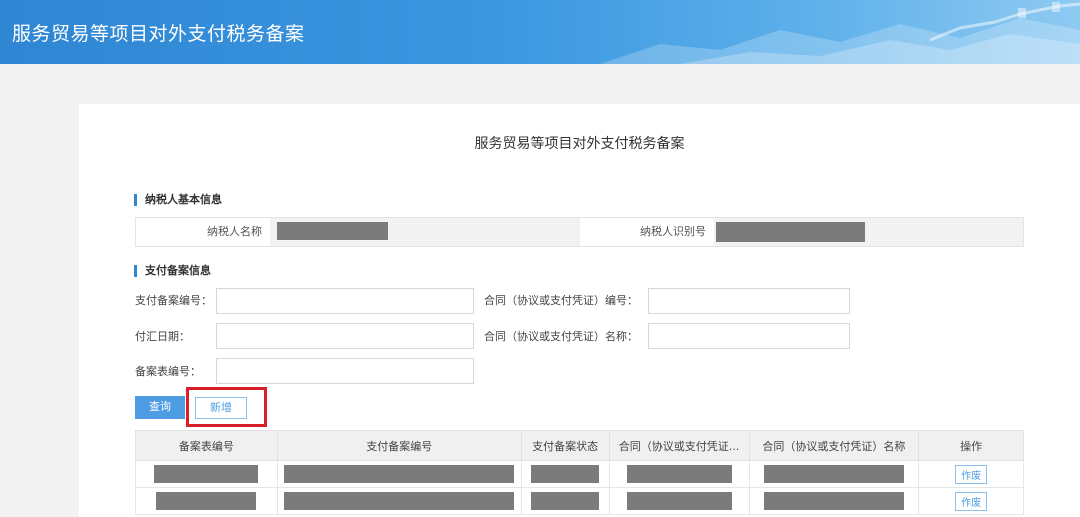 The width and height of the screenshot is (1080, 517). What do you see at coordinates (160, 407) in the screenshot?
I see `query-button: 查询` at bounding box center [160, 407].